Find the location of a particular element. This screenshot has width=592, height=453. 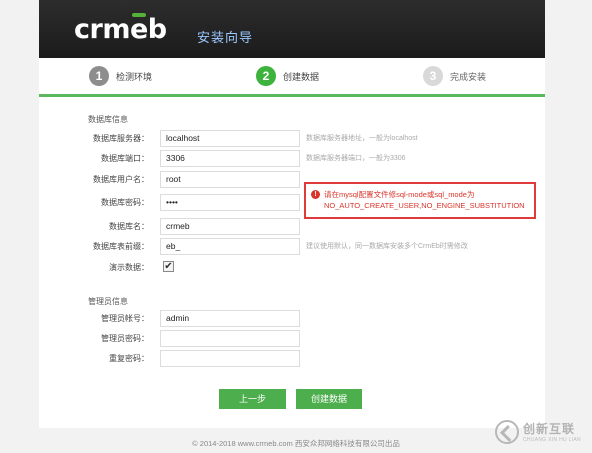

db-prefix-hint: 建议使用默认，同一数据库安装多个CrmEb时需修改 is located at coordinates (387, 246).